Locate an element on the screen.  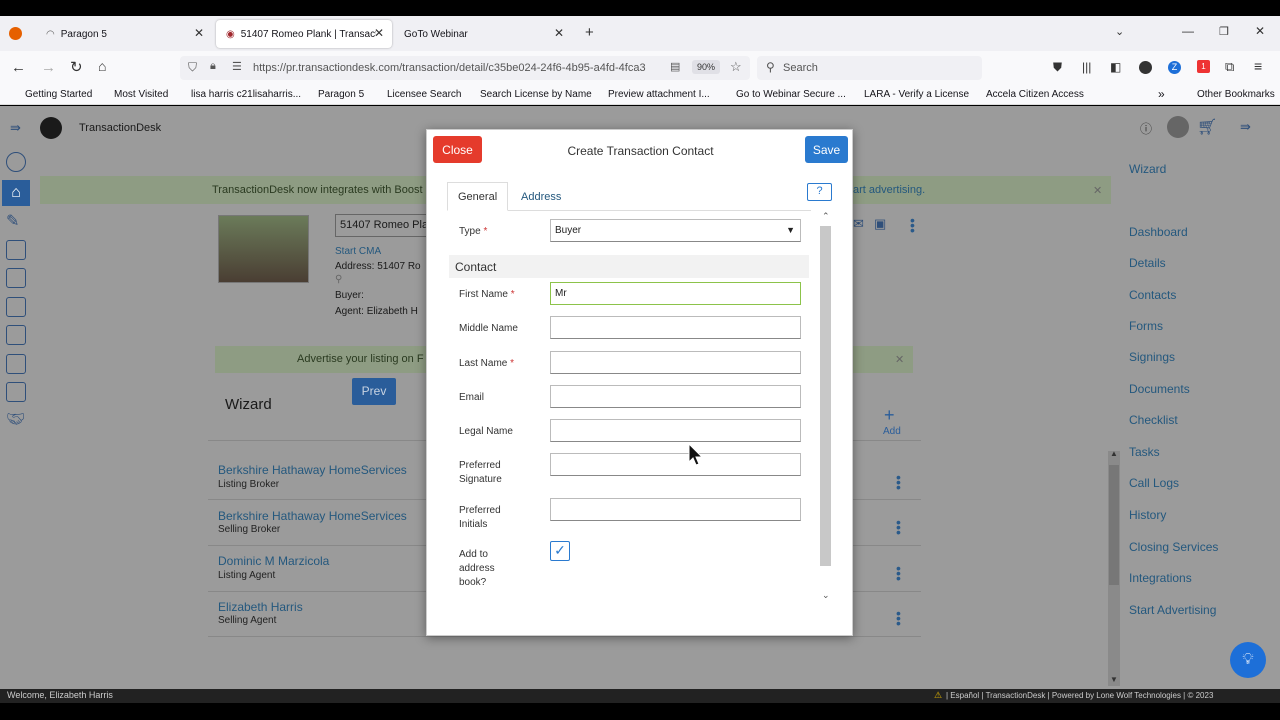
firefox-icon is located at coordinates (15, 33).